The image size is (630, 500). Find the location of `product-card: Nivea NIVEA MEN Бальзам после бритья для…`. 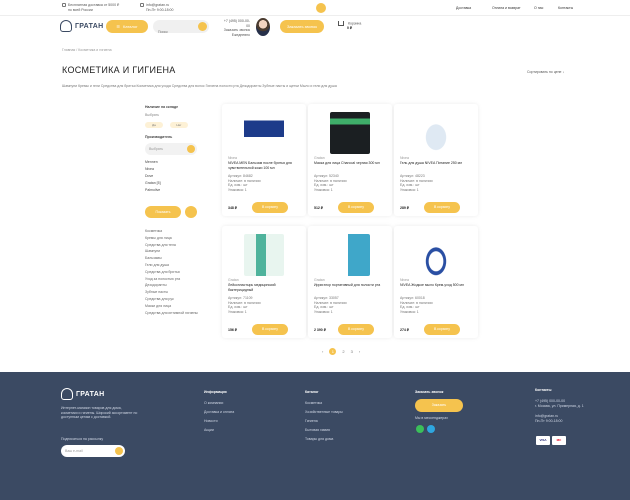

product-card: Nivea NIVEA MEN Бальзам после бритья для… is located at coordinates (264, 160).